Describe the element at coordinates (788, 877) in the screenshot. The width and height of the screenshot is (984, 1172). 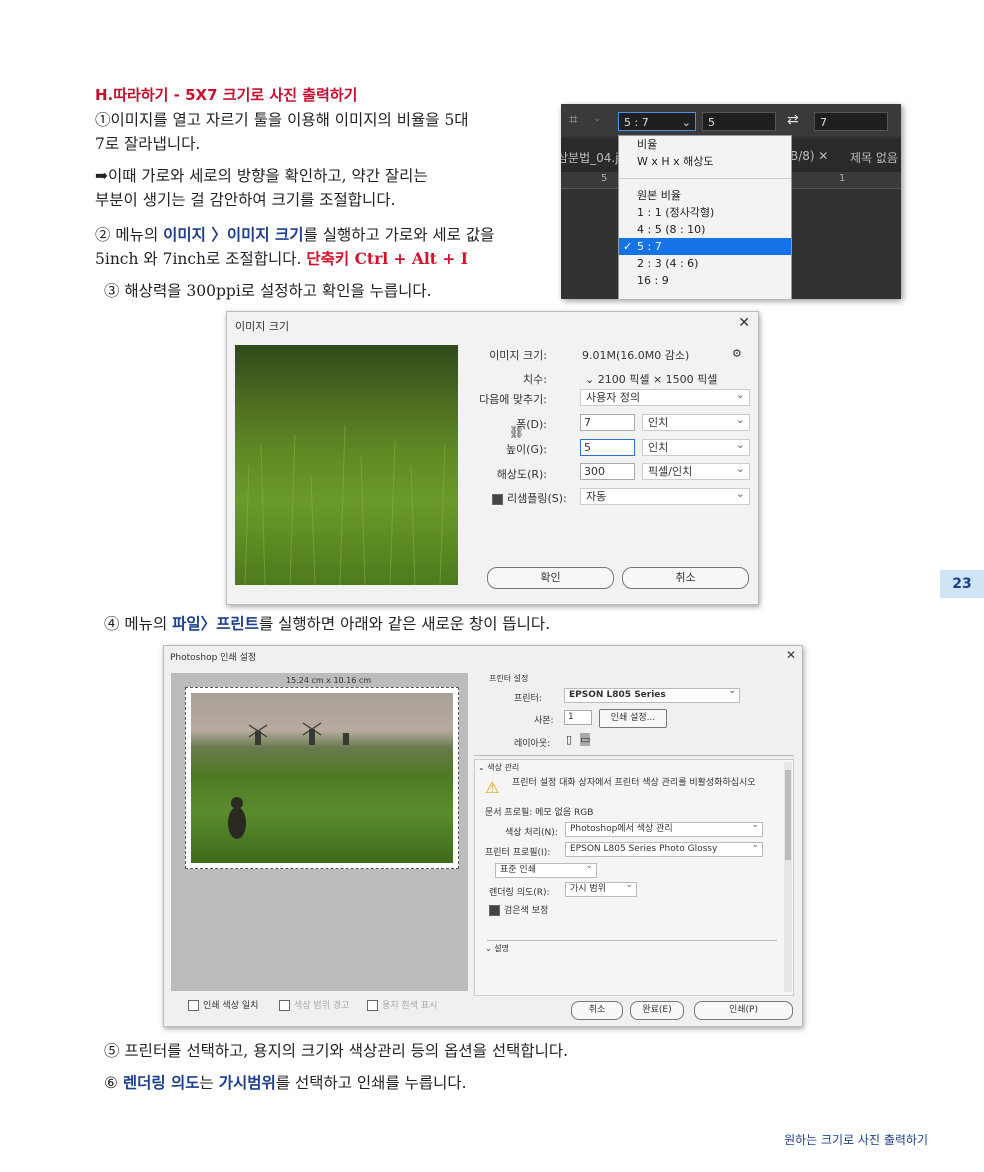
I see `scrollbar` at that location.